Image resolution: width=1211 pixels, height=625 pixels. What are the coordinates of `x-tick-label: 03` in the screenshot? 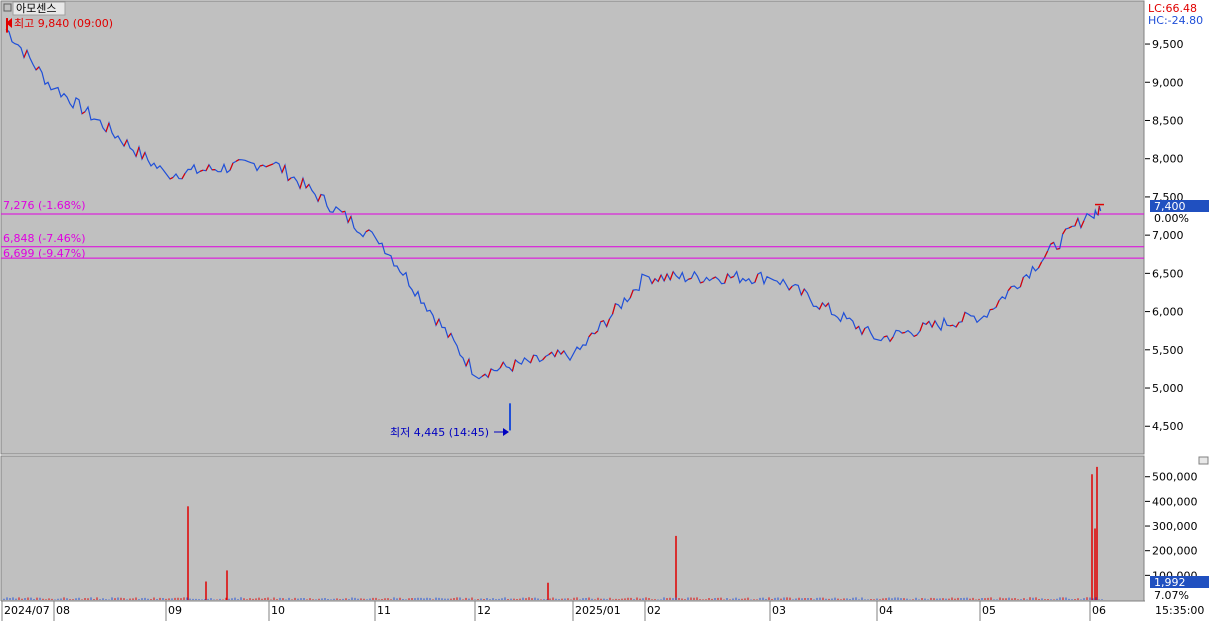 It's located at (779, 610).